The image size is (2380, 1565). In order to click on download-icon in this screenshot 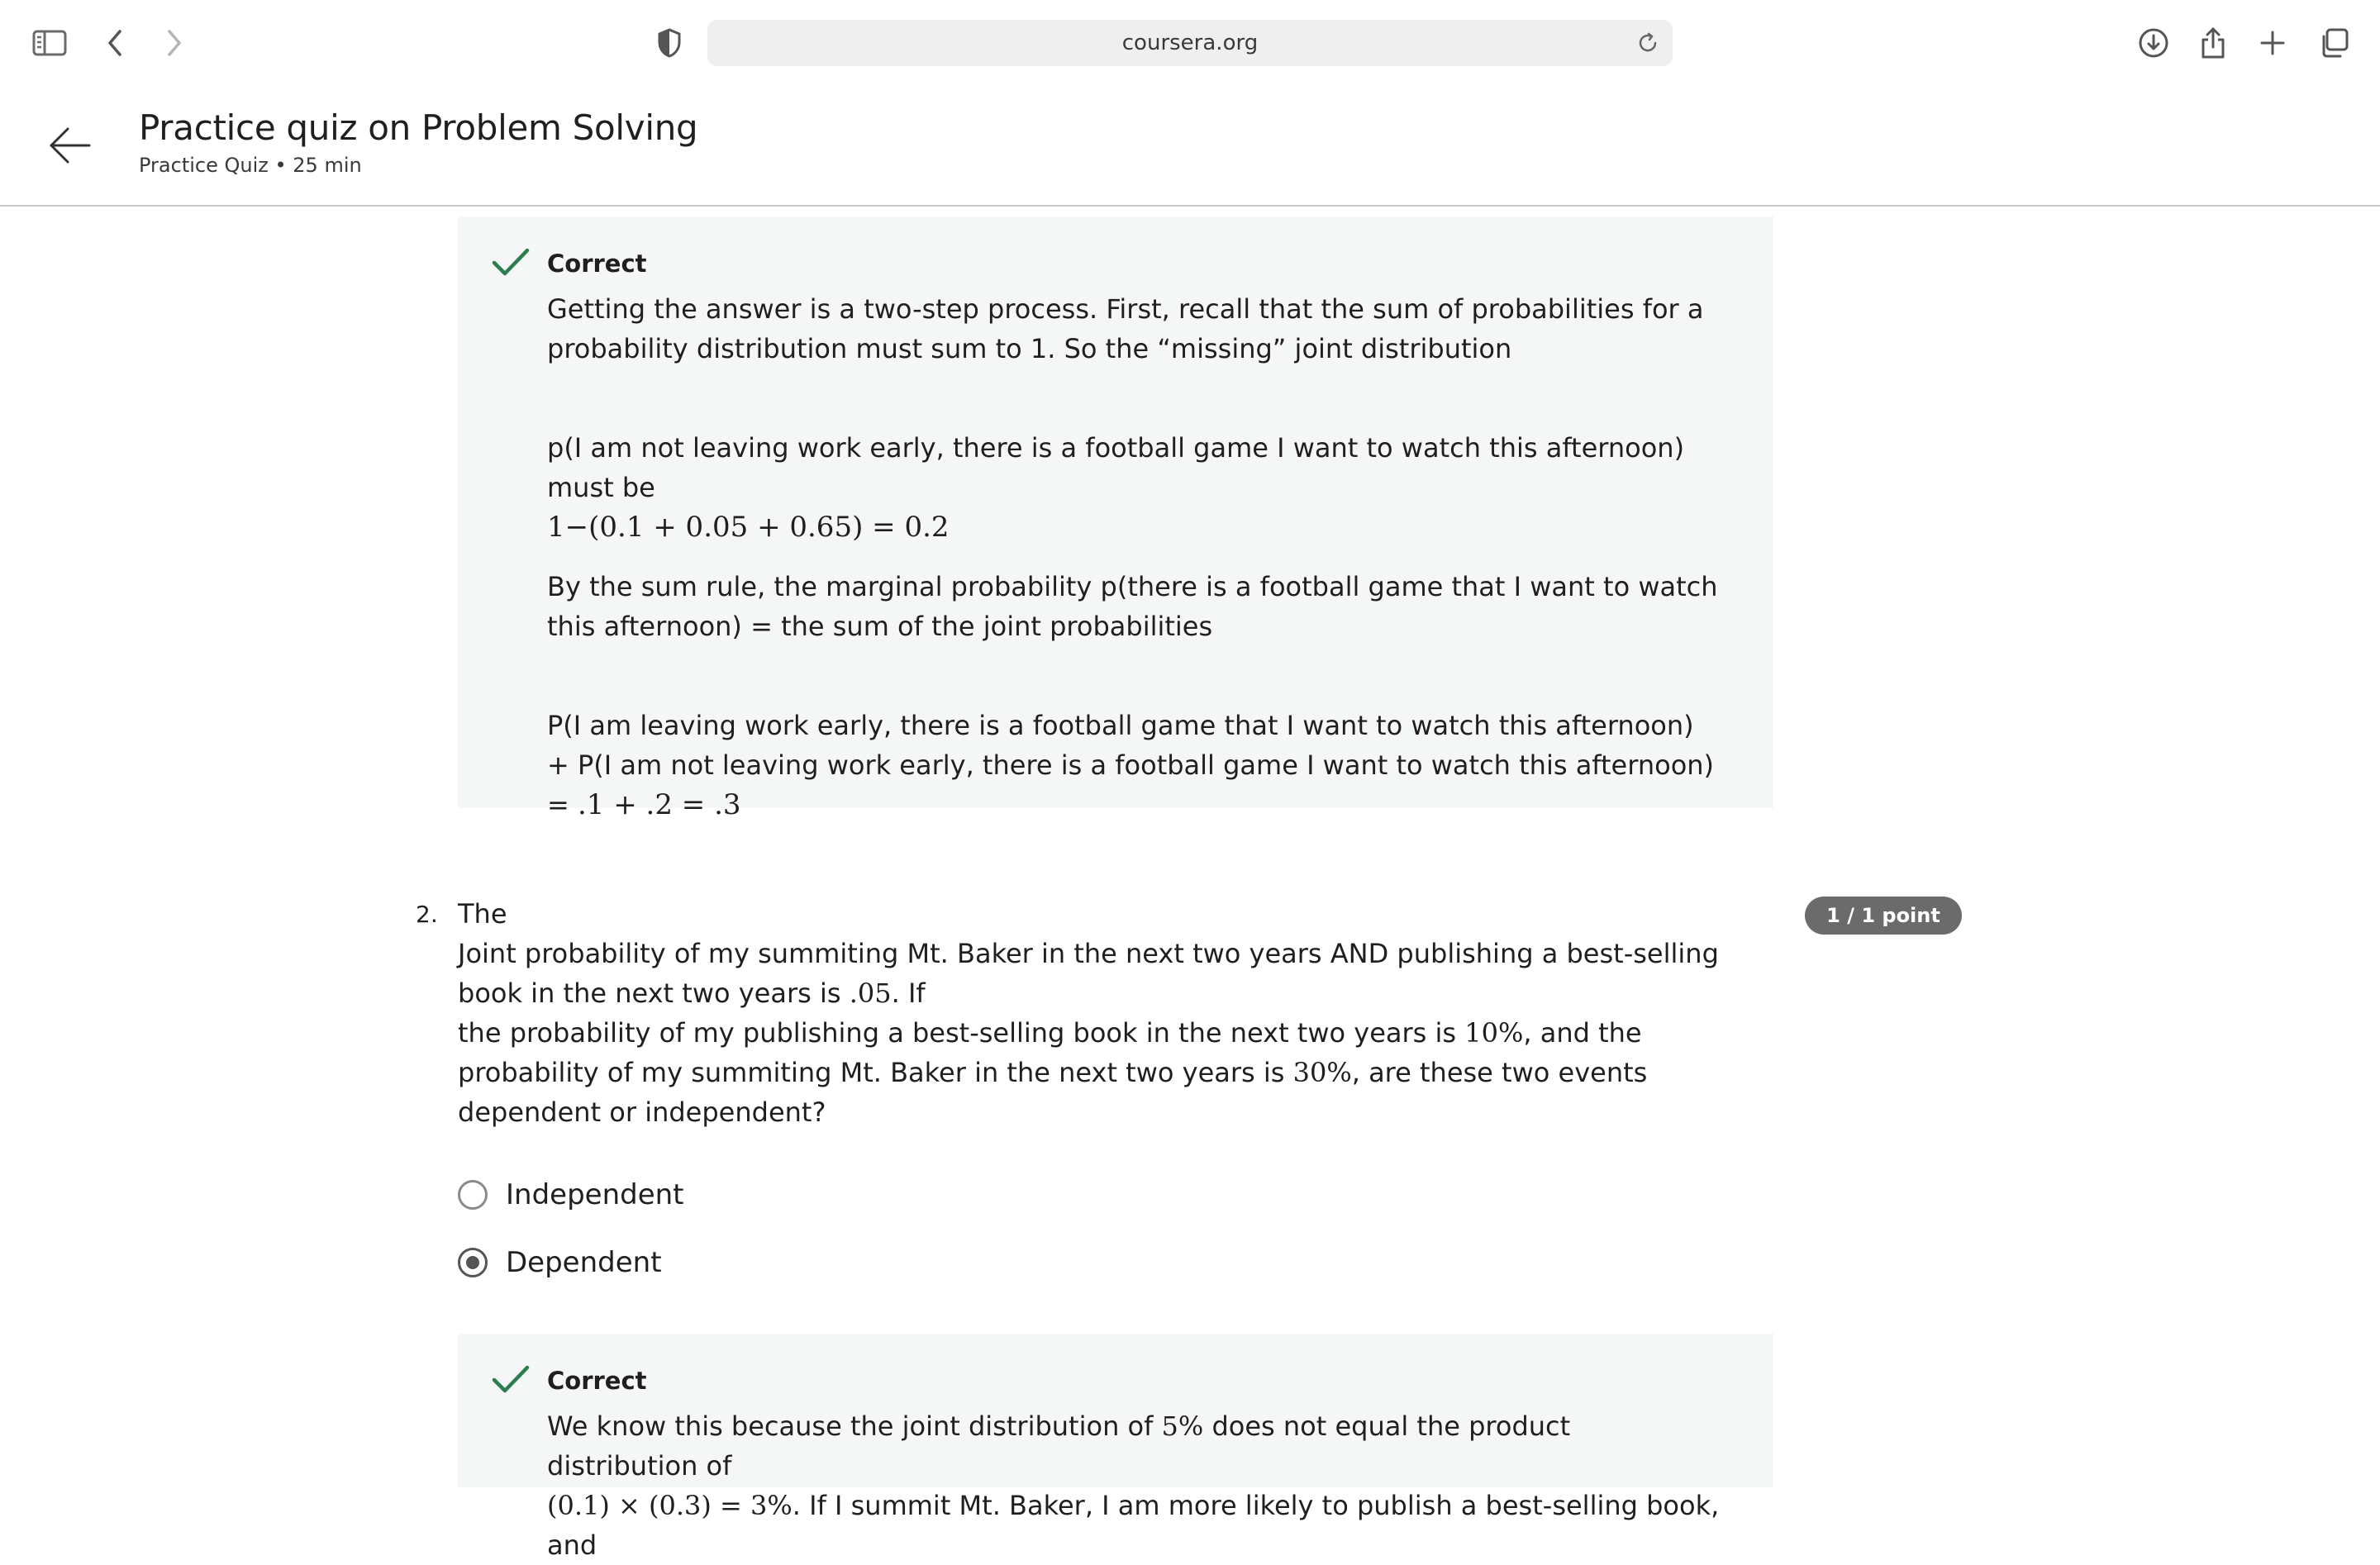, I will do `click(2153, 43)`.